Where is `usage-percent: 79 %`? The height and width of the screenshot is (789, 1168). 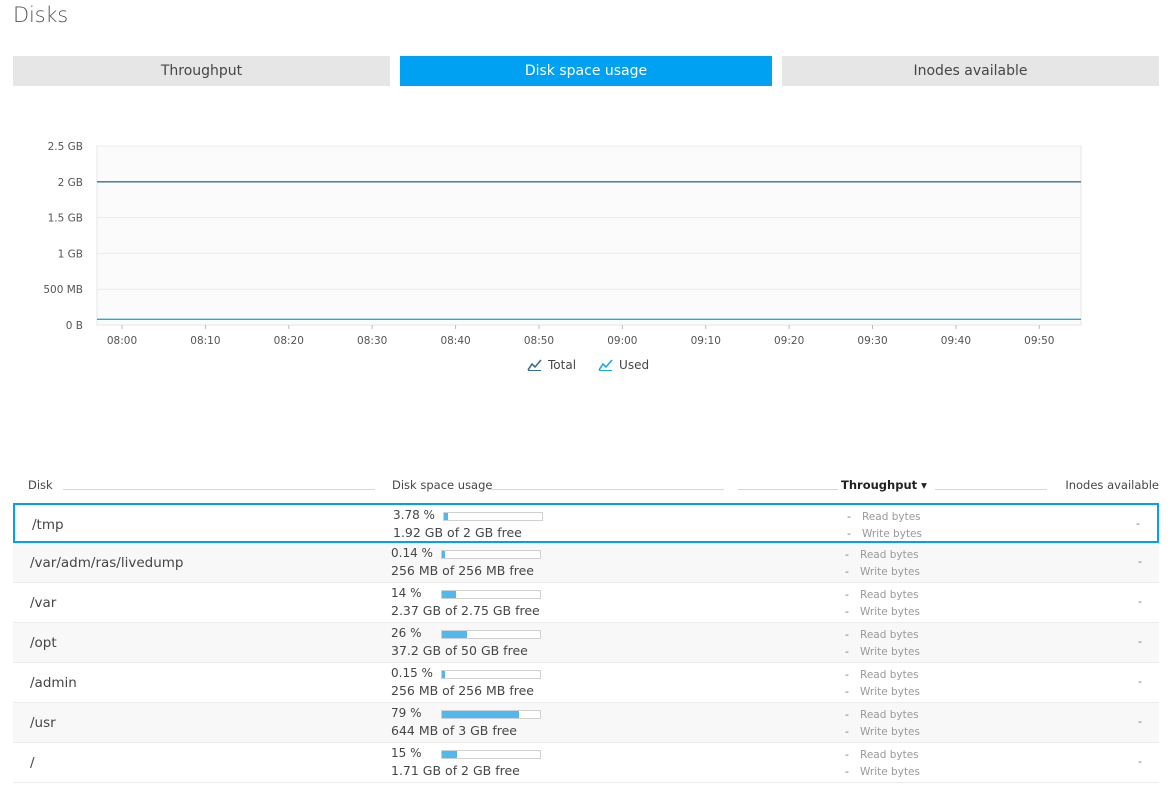
usage-percent: 79 % is located at coordinates (406, 713).